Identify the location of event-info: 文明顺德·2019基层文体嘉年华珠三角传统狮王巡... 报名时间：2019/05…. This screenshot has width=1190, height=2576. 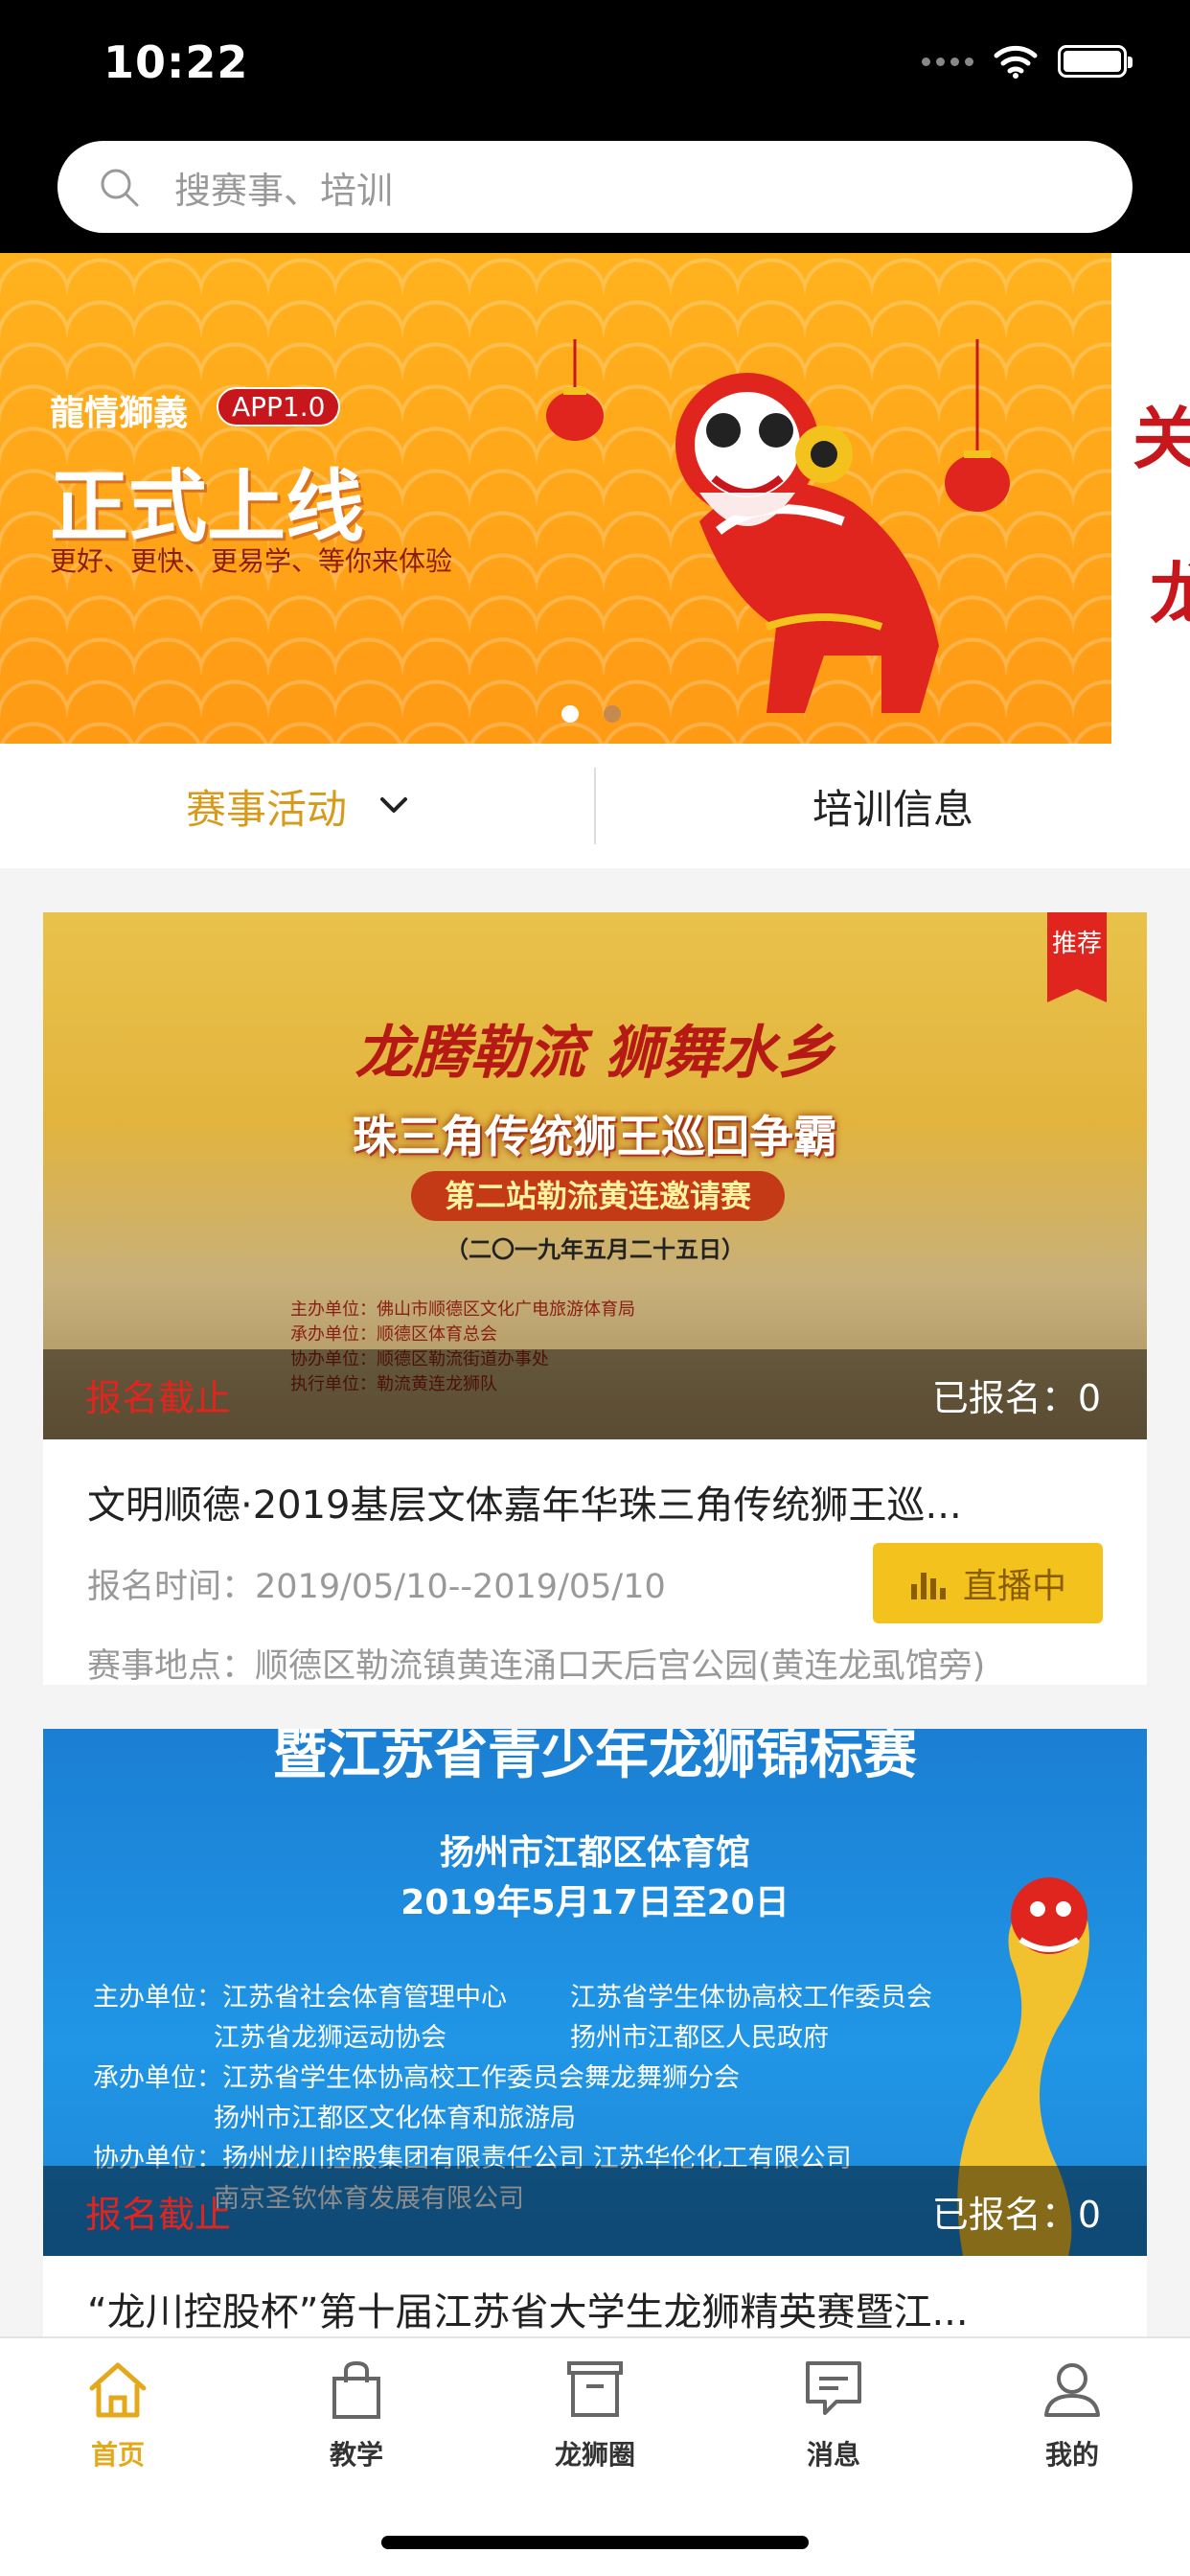
(595, 1581).